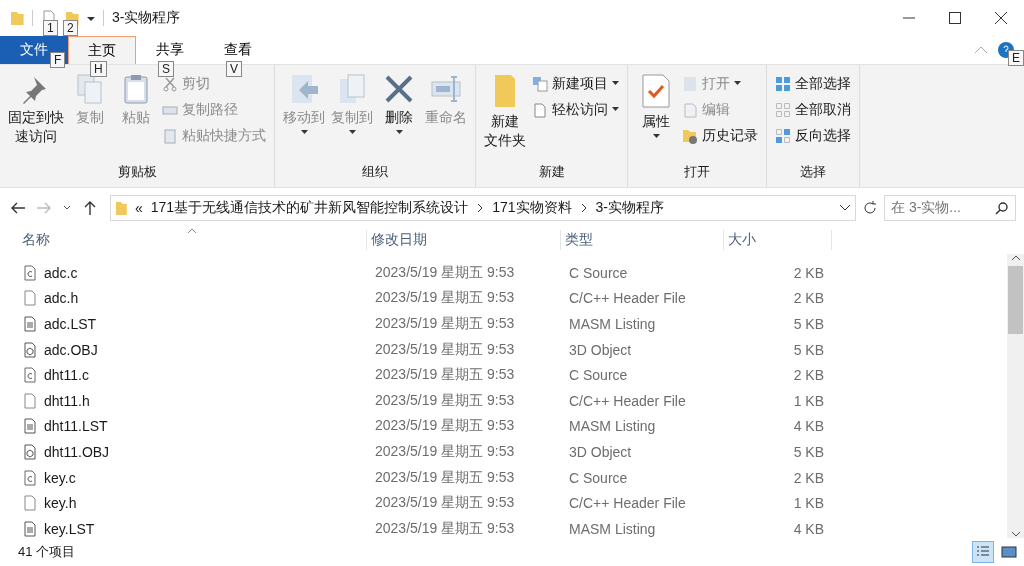  What do you see at coordinates (690, 135) in the screenshot?
I see `history-icon` at bounding box center [690, 135].